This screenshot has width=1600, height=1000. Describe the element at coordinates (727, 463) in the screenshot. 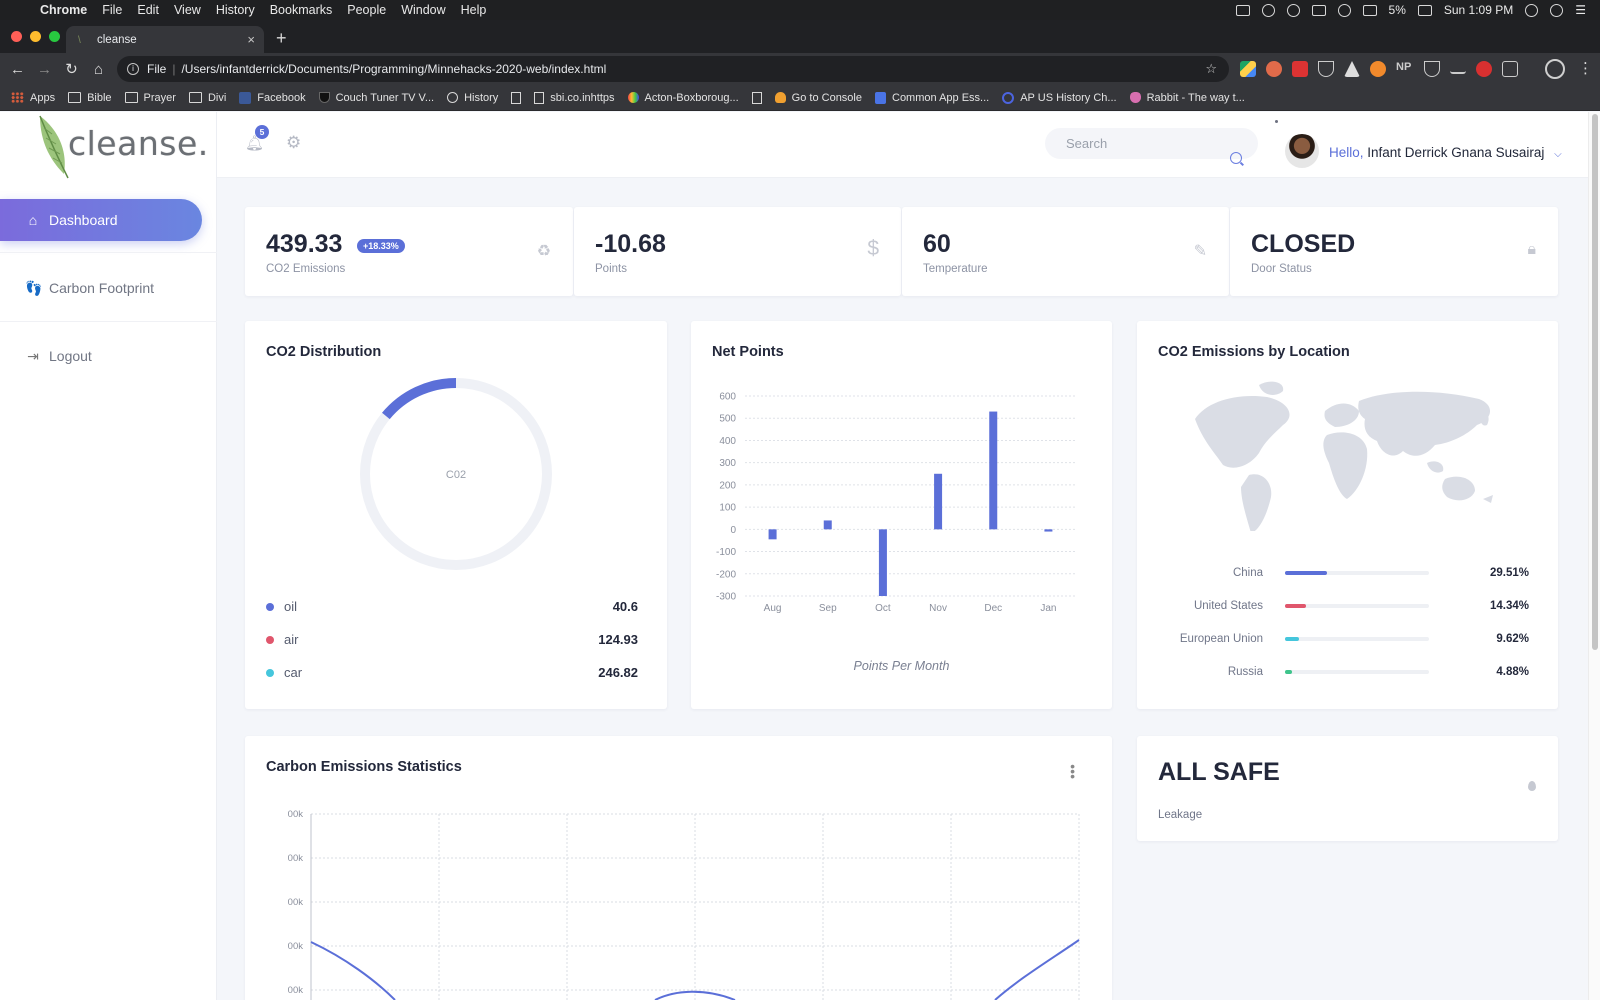

I see `y-tick-label: 300` at that location.